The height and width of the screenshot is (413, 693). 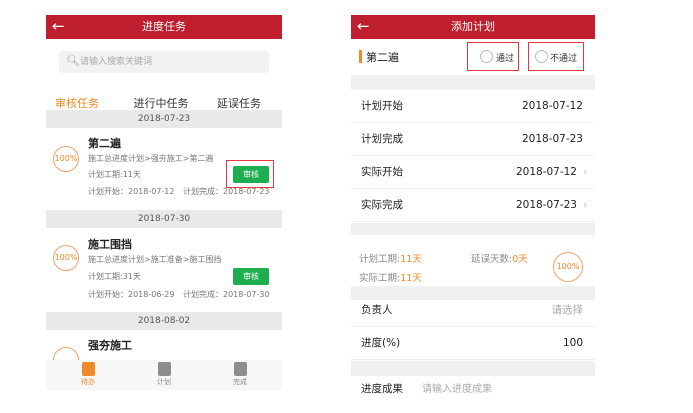 What do you see at coordinates (360, 56) in the screenshot?
I see `section-marker` at bounding box center [360, 56].